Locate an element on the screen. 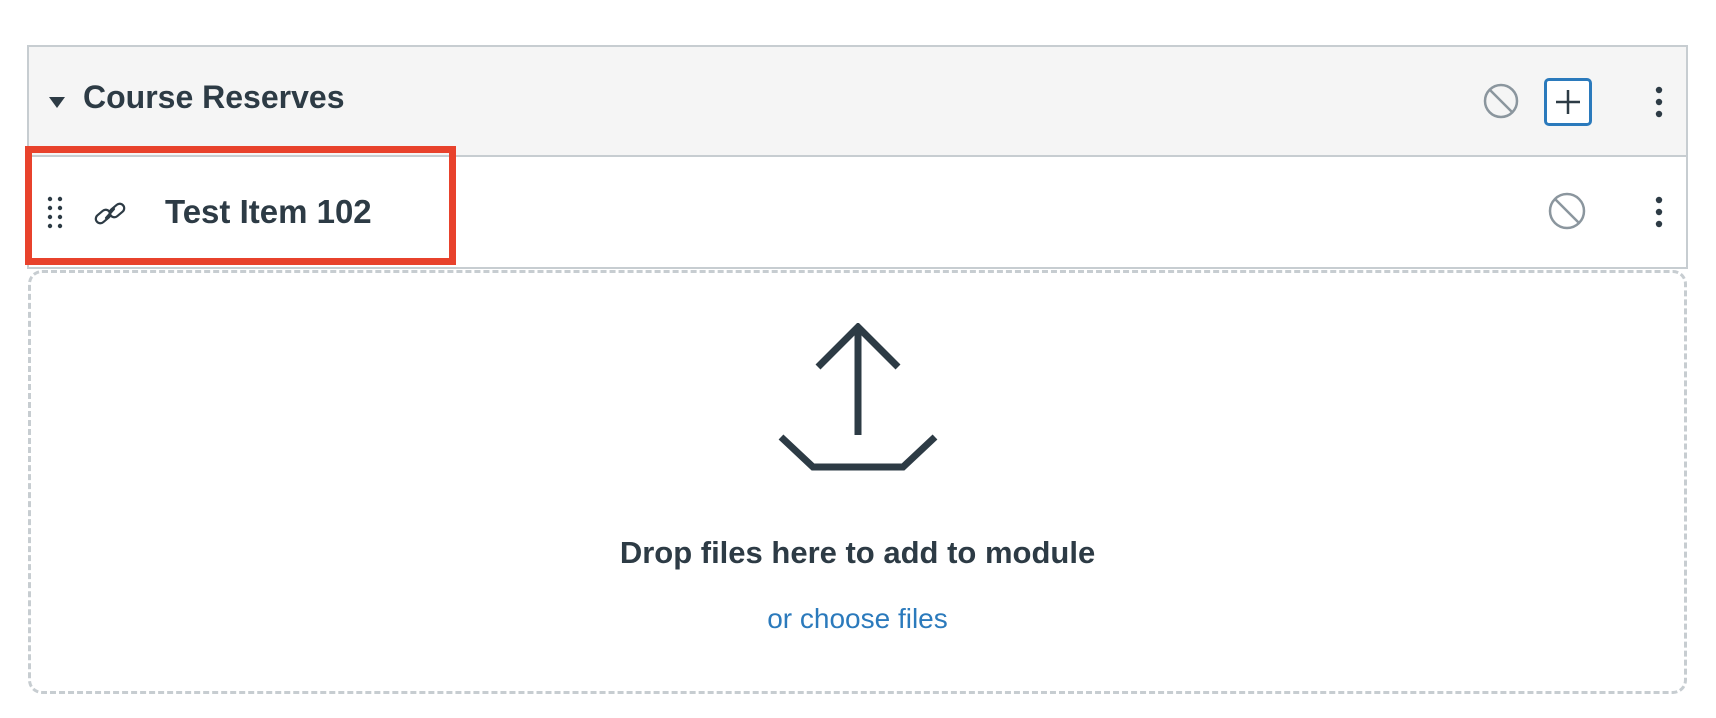 This screenshot has width=1716, height=718. module-title: Course Reserves is located at coordinates (213, 97).